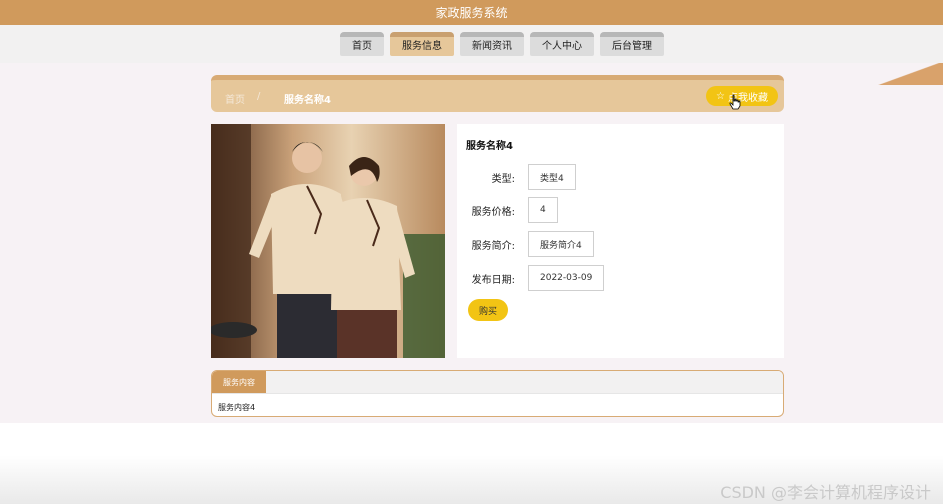  What do you see at coordinates (307, 100) in the screenshot?
I see `breadcrumb-current: 服务名称4` at bounding box center [307, 100].